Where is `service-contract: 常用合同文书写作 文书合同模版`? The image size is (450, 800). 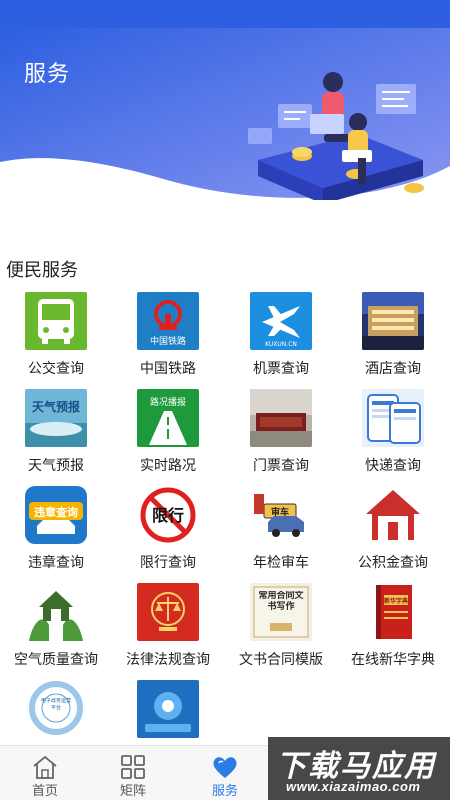 service-contract: 常用合同文书写作 文书合同模版 is located at coordinates (281, 629).